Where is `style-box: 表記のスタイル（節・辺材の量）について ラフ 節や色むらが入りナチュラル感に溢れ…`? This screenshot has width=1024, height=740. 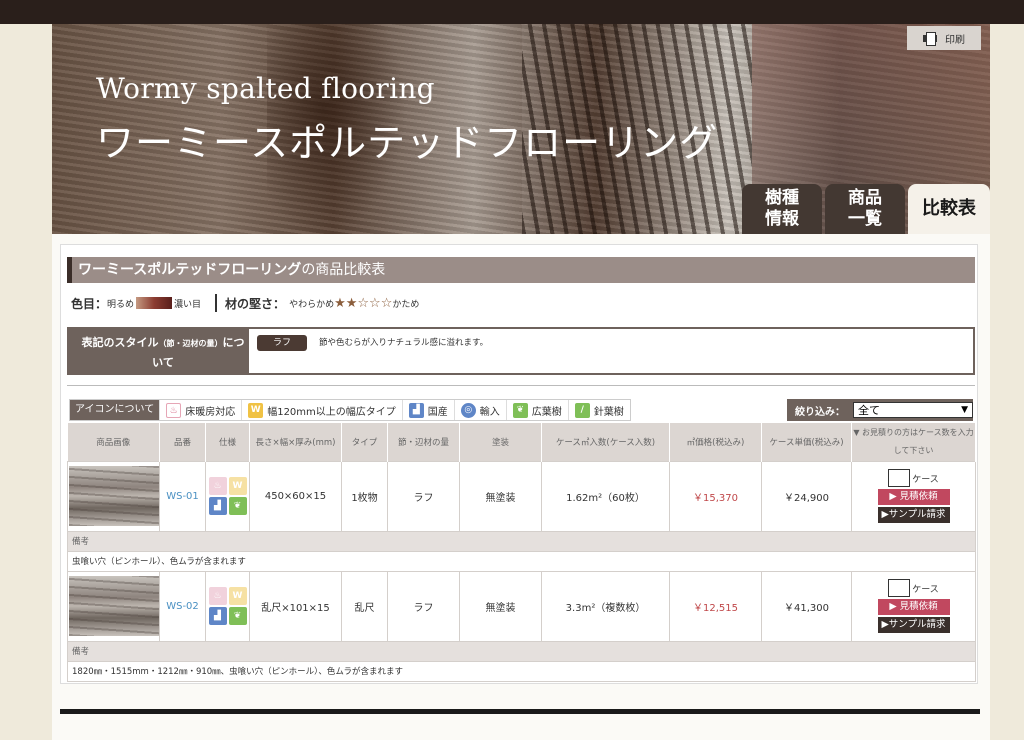
style-box: 表記のスタイル（節・辺材の量）について ラフ 節や色むらが入りナチュラル感に溢れ… is located at coordinates (521, 351).